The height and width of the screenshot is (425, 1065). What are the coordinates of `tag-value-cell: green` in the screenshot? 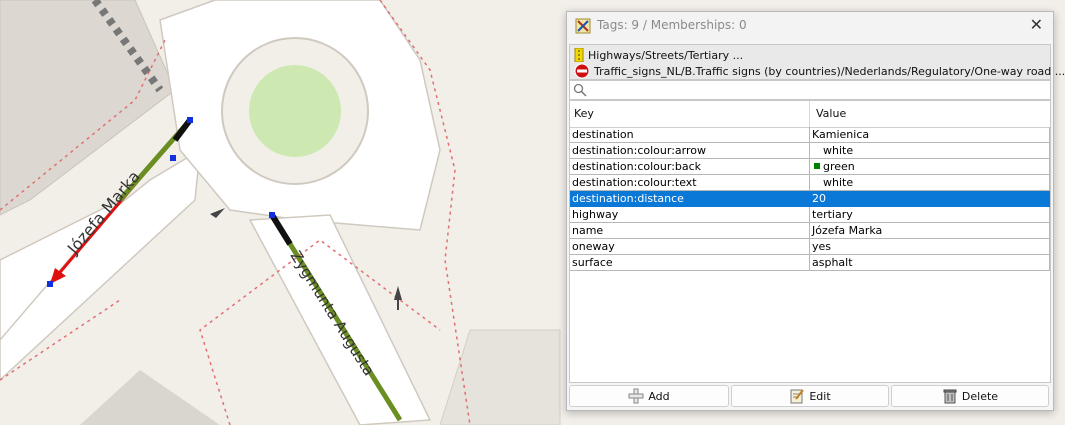 It's located at (930, 167).